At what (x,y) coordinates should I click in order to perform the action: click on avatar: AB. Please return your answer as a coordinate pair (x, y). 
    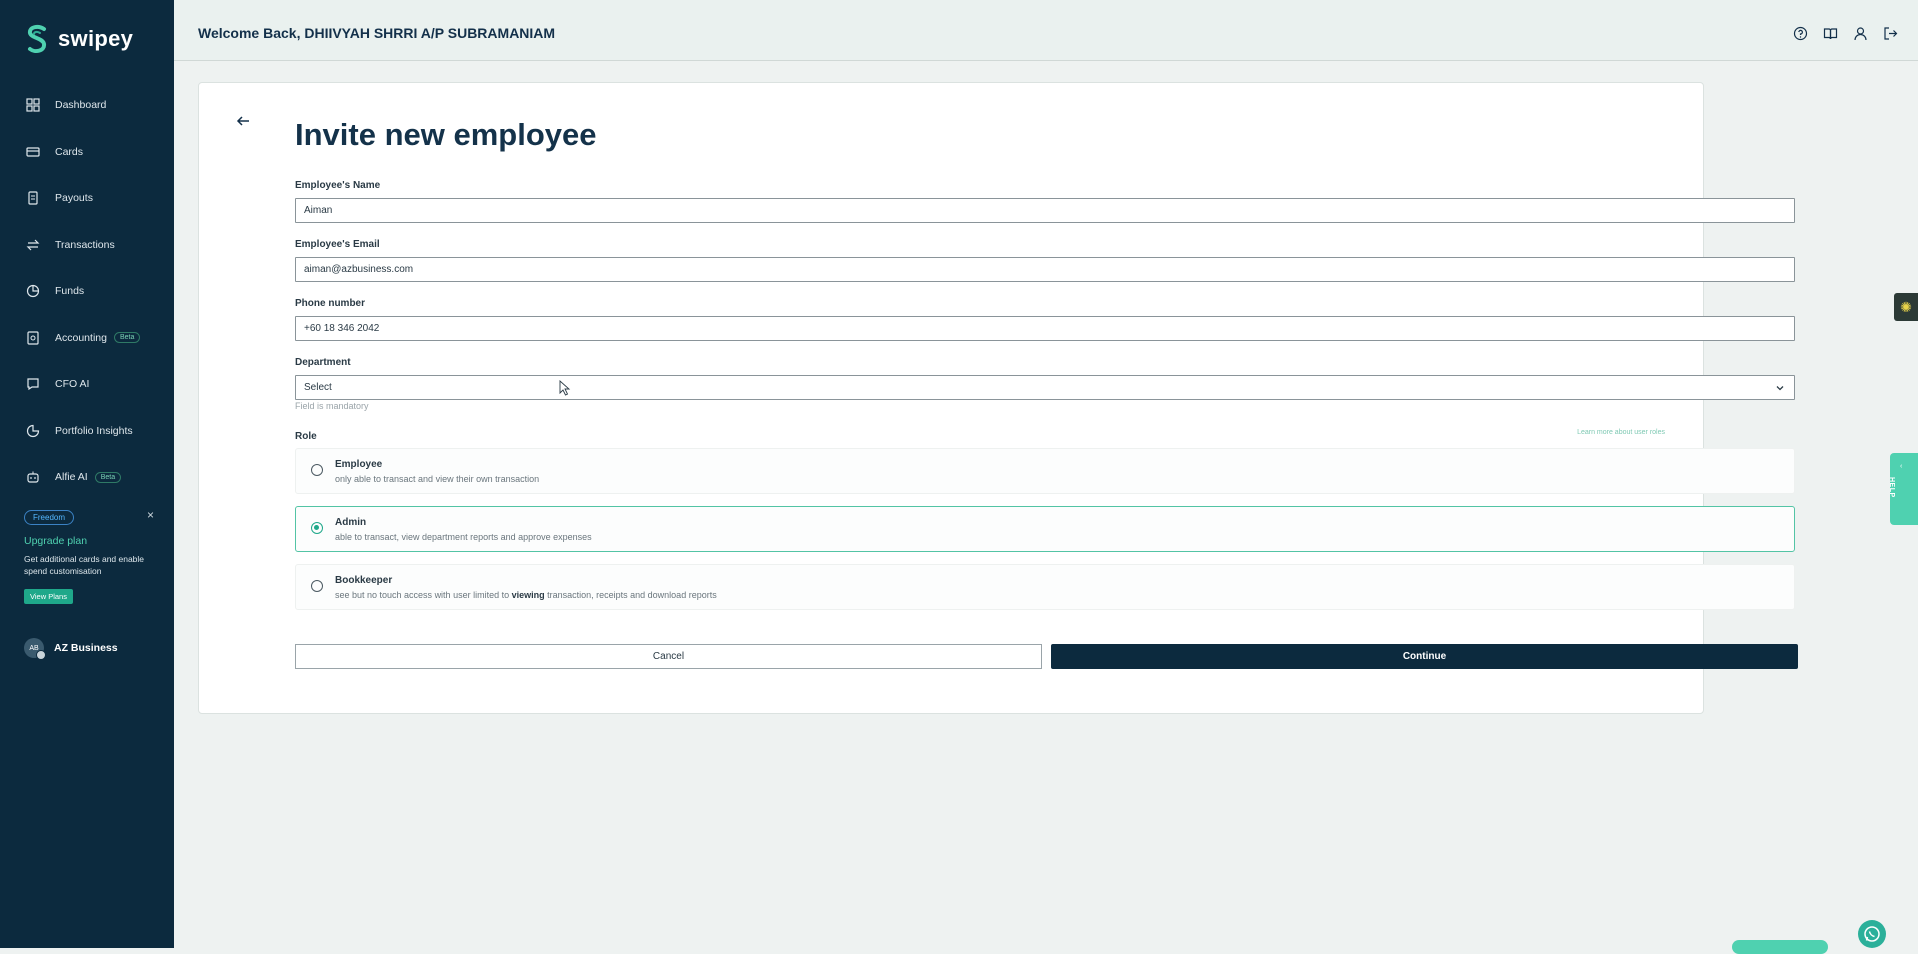
    Looking at the image, I should click on (35, 649).